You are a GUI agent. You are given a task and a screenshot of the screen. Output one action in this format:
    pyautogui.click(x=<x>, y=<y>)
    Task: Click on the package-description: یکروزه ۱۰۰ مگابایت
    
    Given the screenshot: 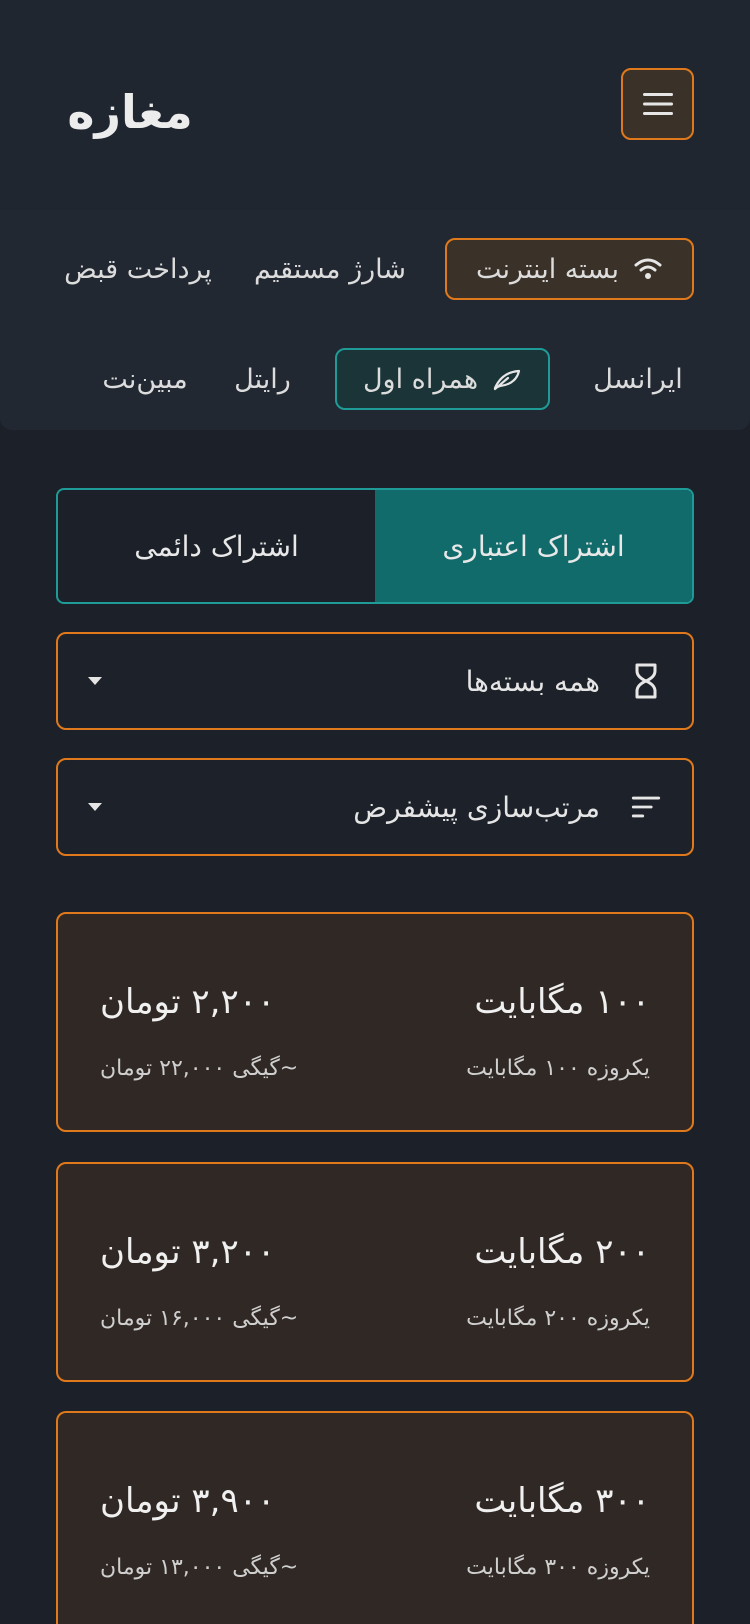 What is the action you would take?
    pyautogui.click(x=558, y=1068)
    